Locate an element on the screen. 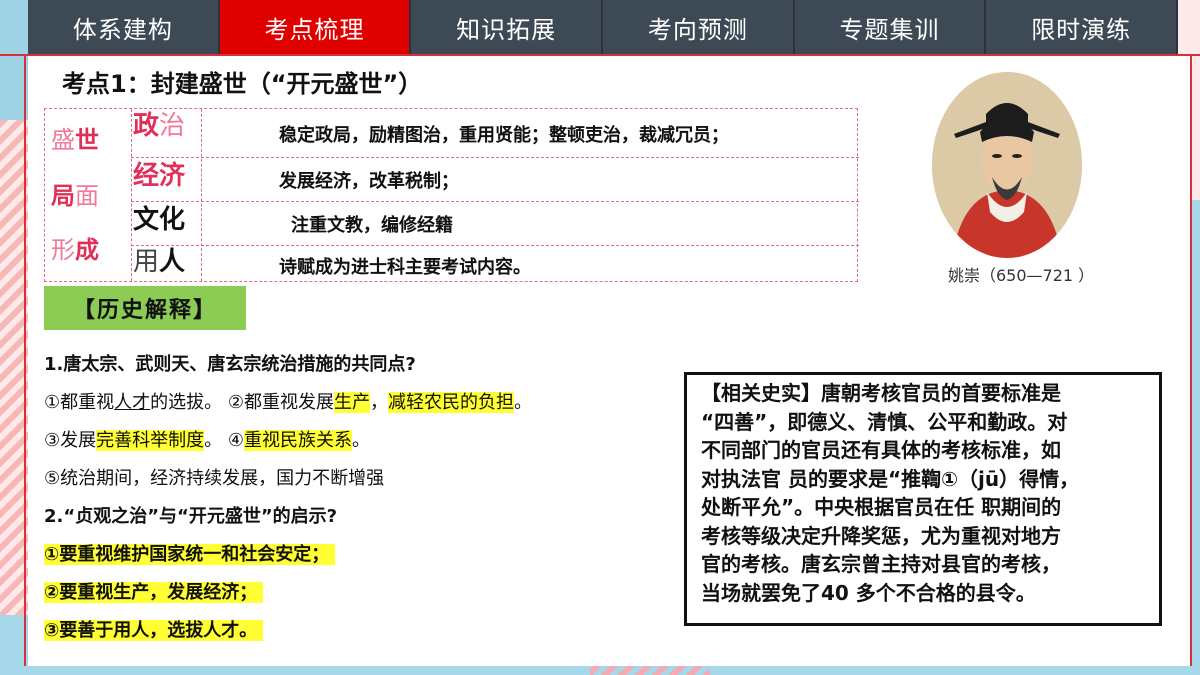 The width and height of the screenshot is (1200, 675). fact-line: 【相关史实】唐朝考核官员的首要标准是 is located at coordinates (881, 393).